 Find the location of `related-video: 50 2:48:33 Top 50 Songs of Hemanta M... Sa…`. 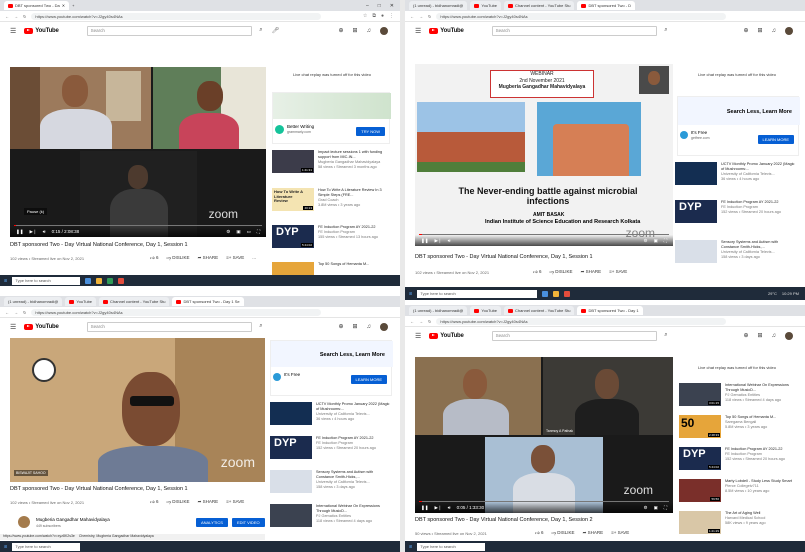

related-video: 50 2:48:33 Top 50 Songs of Hemanta M... Sa… is located at coordinates (739, 427).